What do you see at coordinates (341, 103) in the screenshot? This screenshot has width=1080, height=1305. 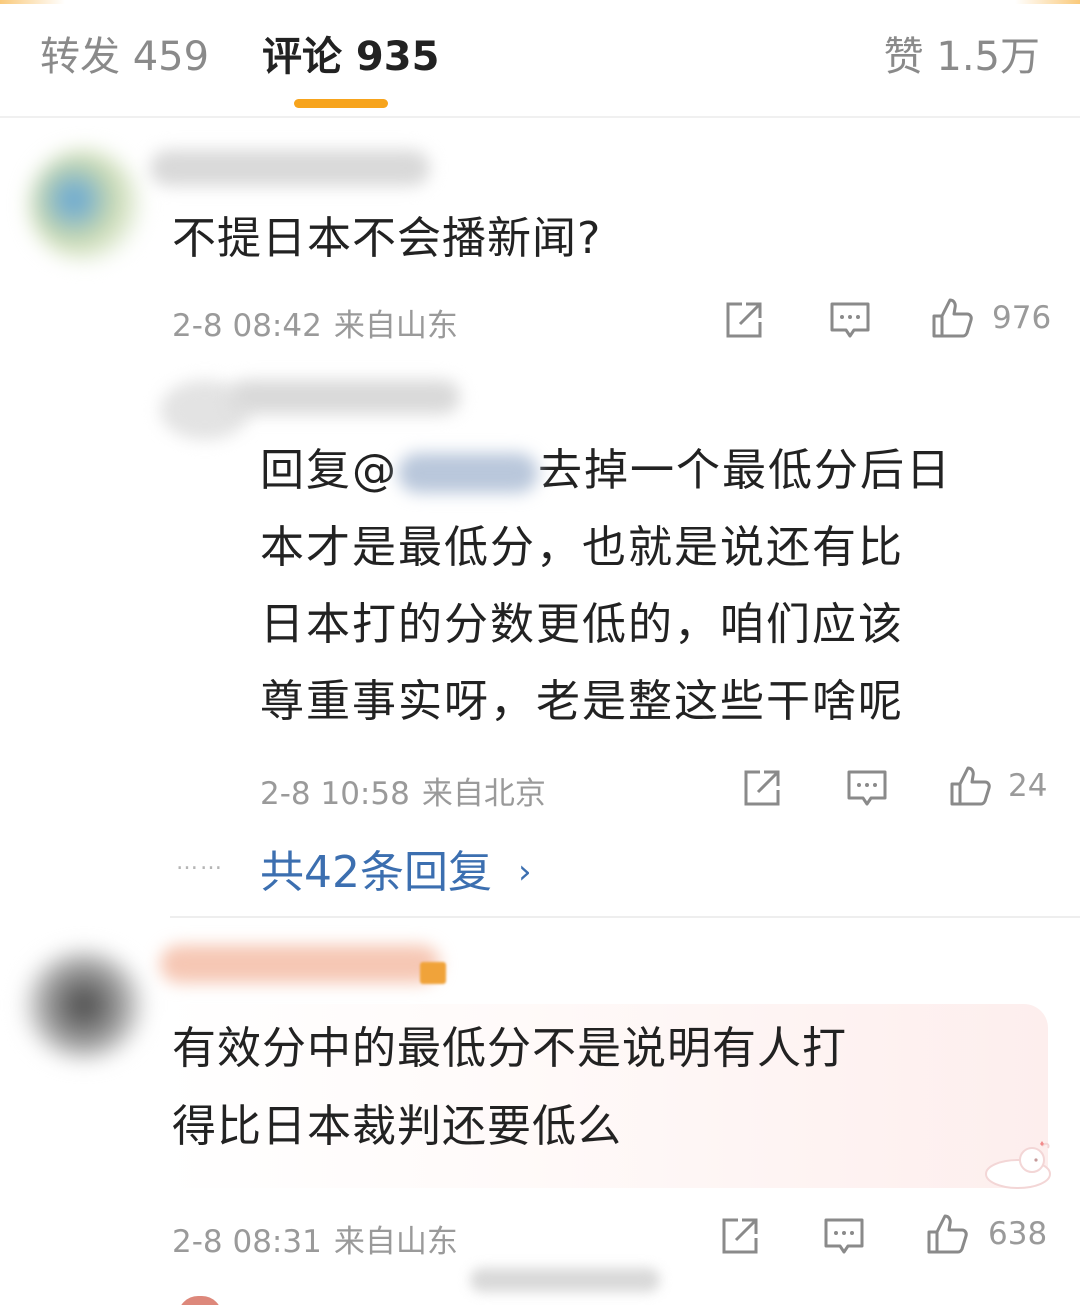 I see `active-tab-indicator` at bounding box center [341, 103].